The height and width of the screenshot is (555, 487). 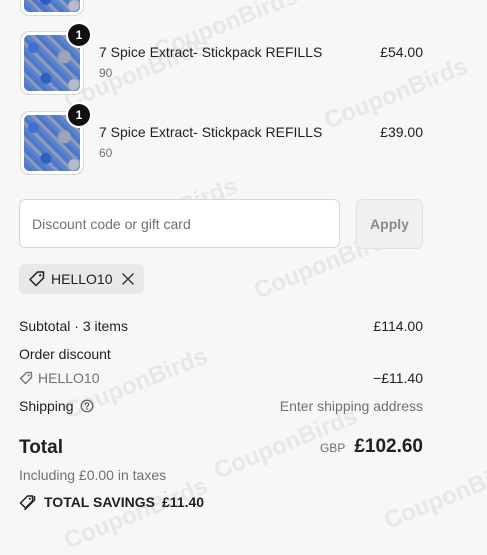 I want to click on total-savings-row: TOTAL SAVINGS £11.40, so click(x=111, y=502).